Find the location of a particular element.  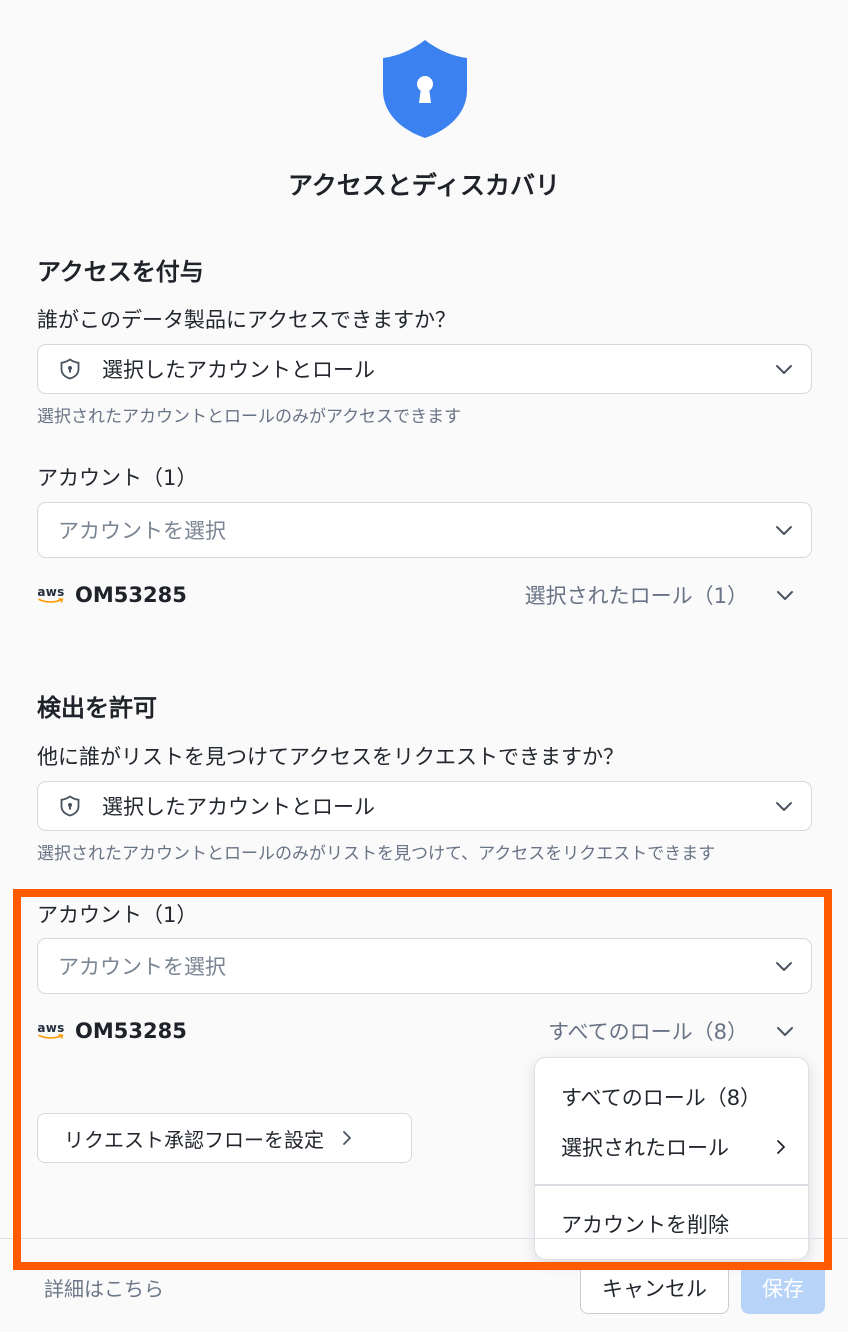

shield-keyhole-icon is located at coordinates (425, 89).